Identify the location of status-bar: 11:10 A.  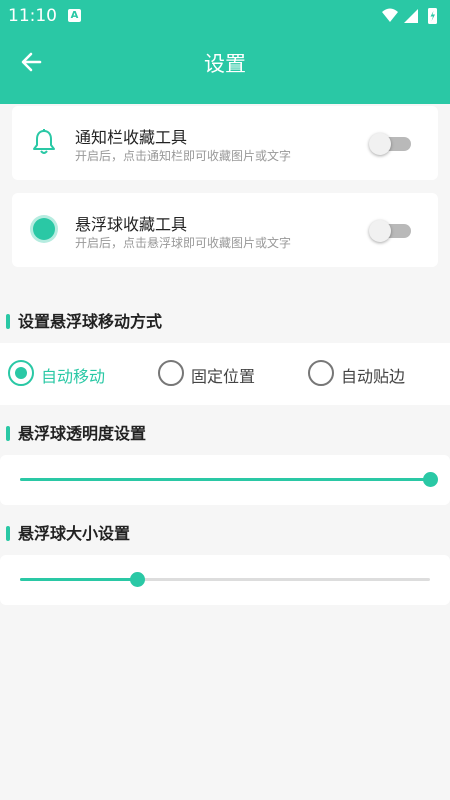
(225, 16).